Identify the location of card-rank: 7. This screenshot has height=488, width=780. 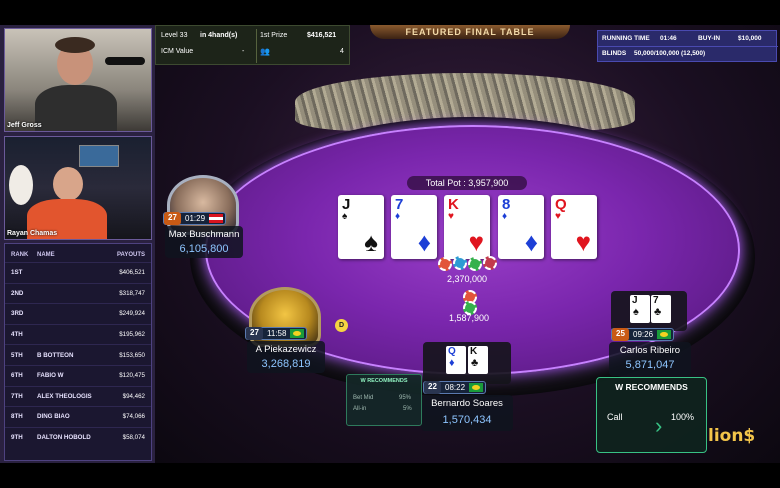
(656, 300).